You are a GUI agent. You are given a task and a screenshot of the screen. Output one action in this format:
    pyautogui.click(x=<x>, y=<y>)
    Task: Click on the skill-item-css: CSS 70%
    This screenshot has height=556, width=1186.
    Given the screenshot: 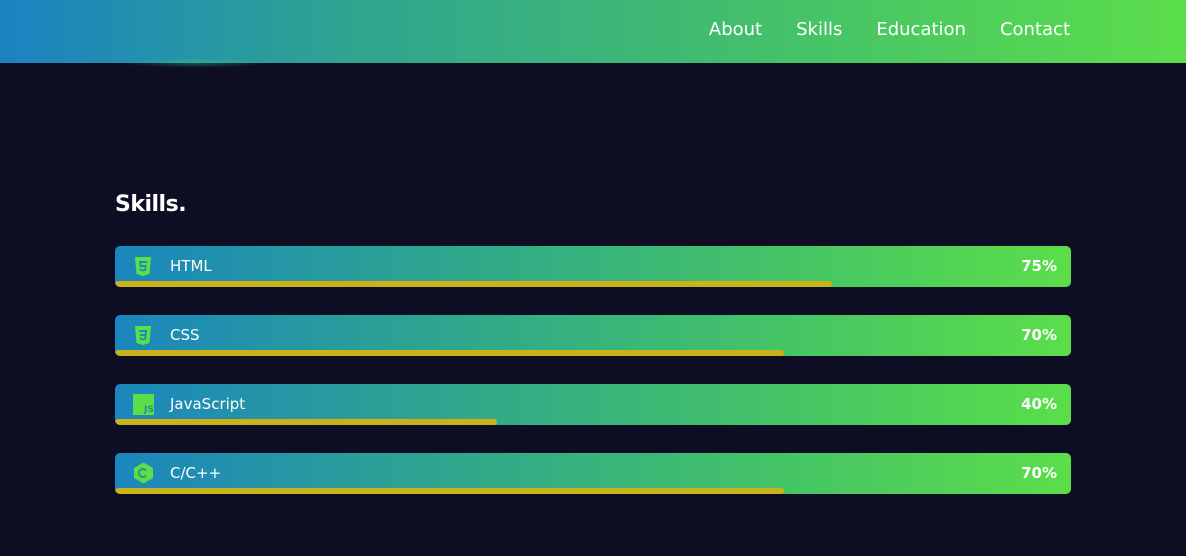 What is the action you would take?
    pyautogui.click(x=593, y=335)
    